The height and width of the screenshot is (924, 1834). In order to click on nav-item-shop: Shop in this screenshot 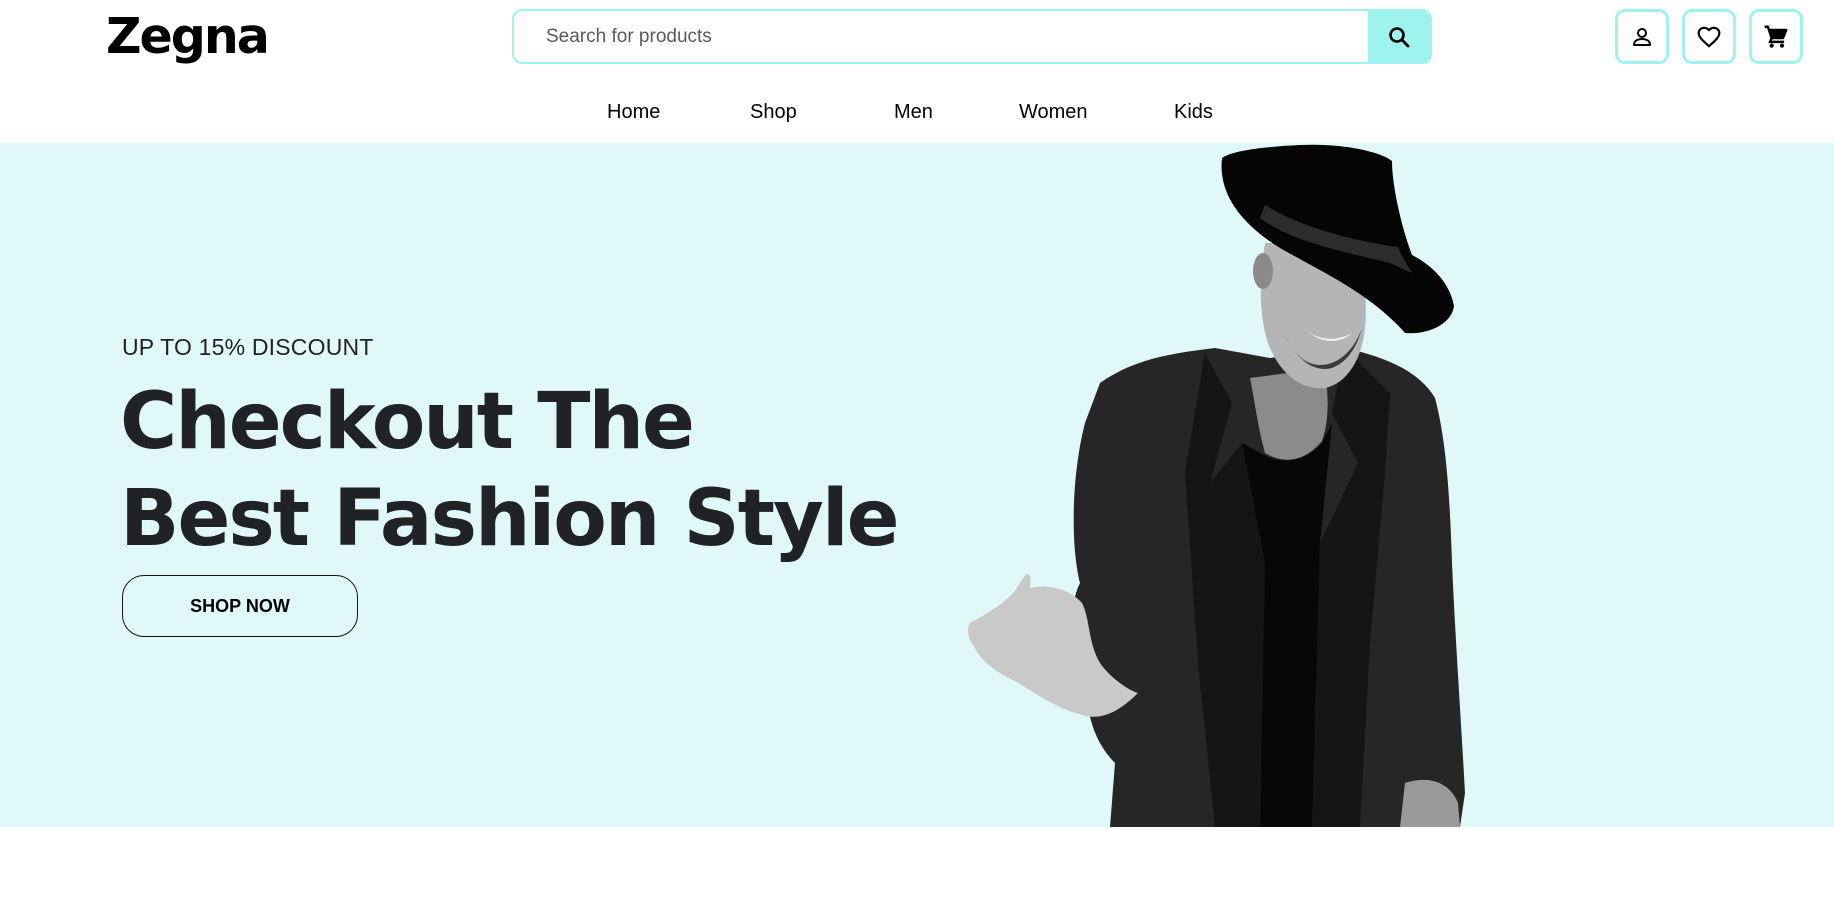, I will do `click(773, 112)`.